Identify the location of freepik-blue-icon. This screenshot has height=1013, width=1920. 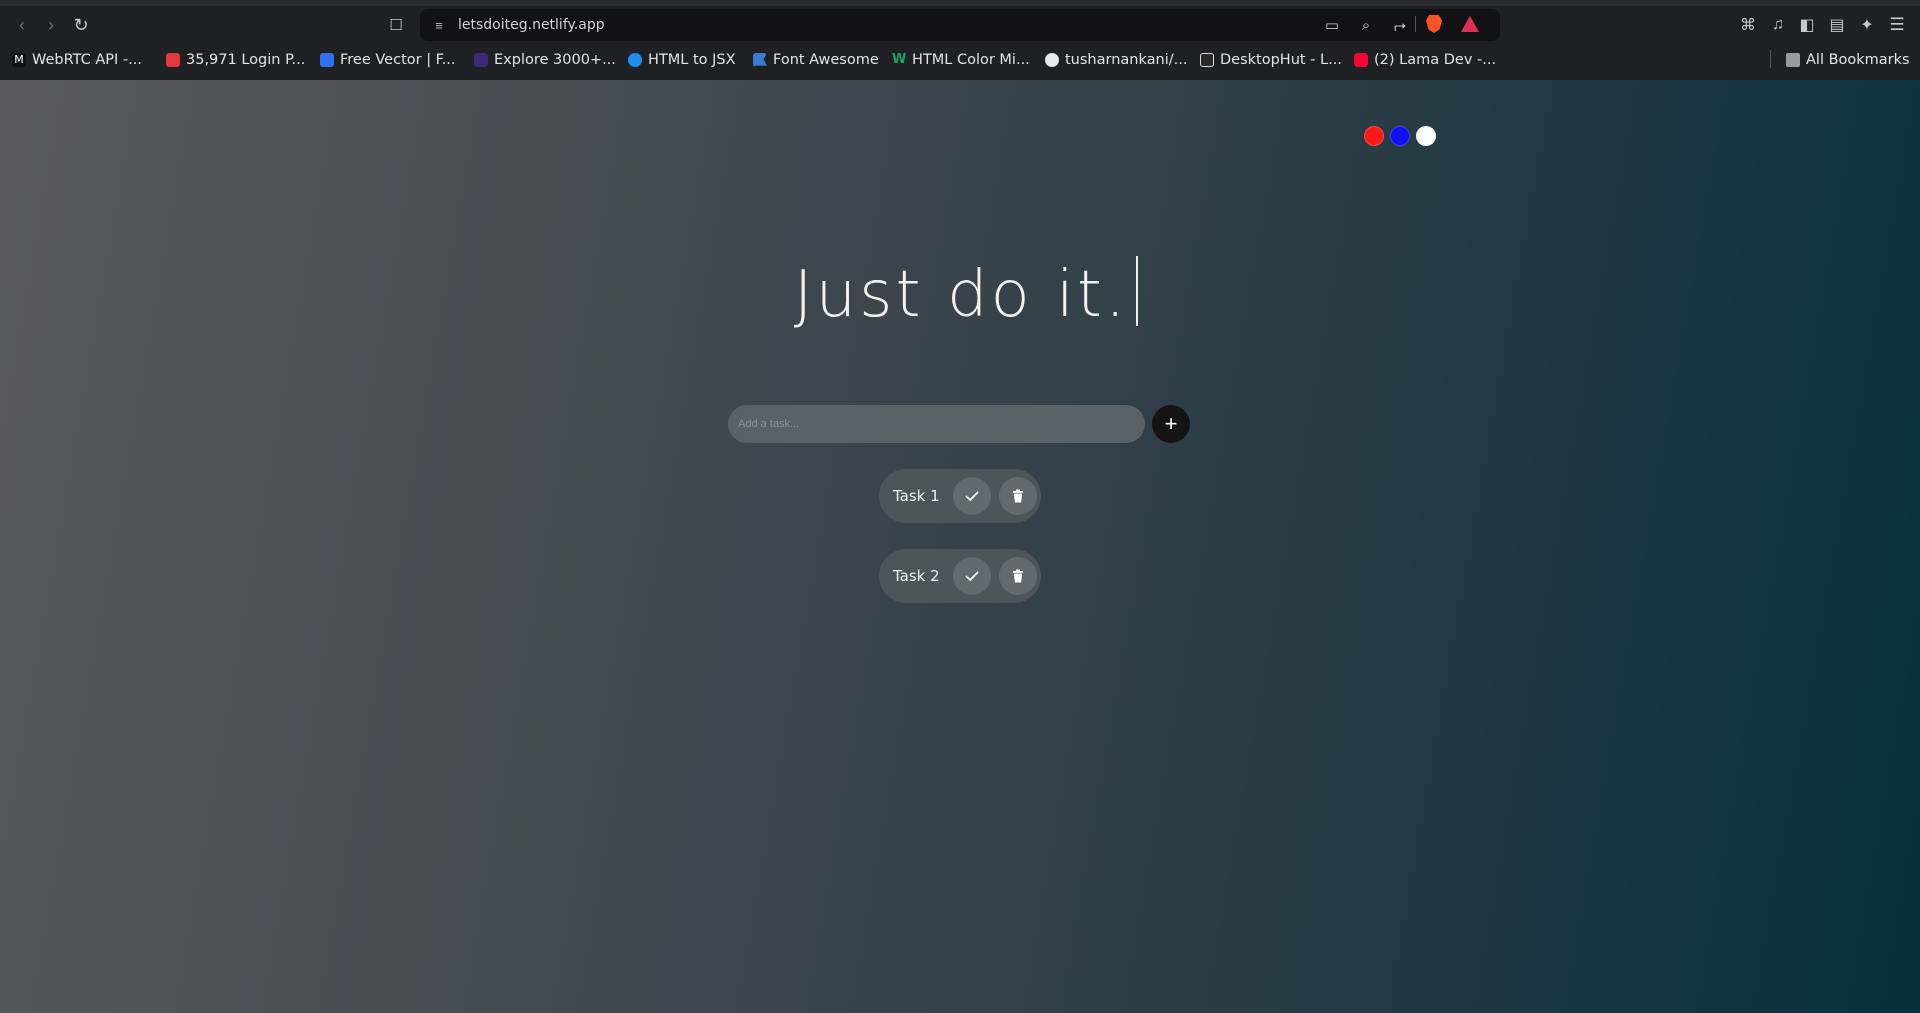
(327, 60).